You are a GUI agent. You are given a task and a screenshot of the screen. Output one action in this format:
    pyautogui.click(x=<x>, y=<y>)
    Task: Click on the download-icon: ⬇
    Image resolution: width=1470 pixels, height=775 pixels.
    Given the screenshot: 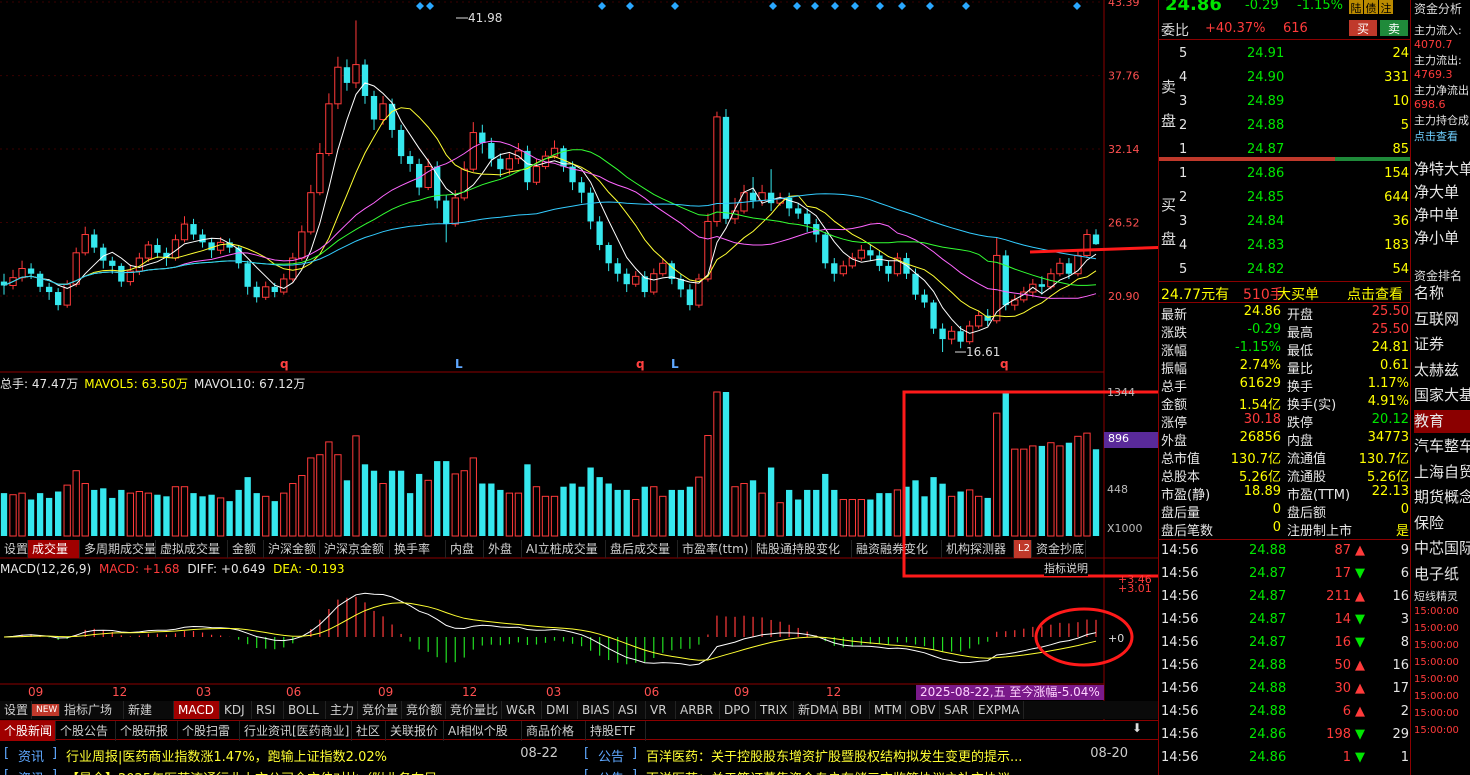 What is the action you would take?
    pyautogui.click(x=1137, y=728)
    